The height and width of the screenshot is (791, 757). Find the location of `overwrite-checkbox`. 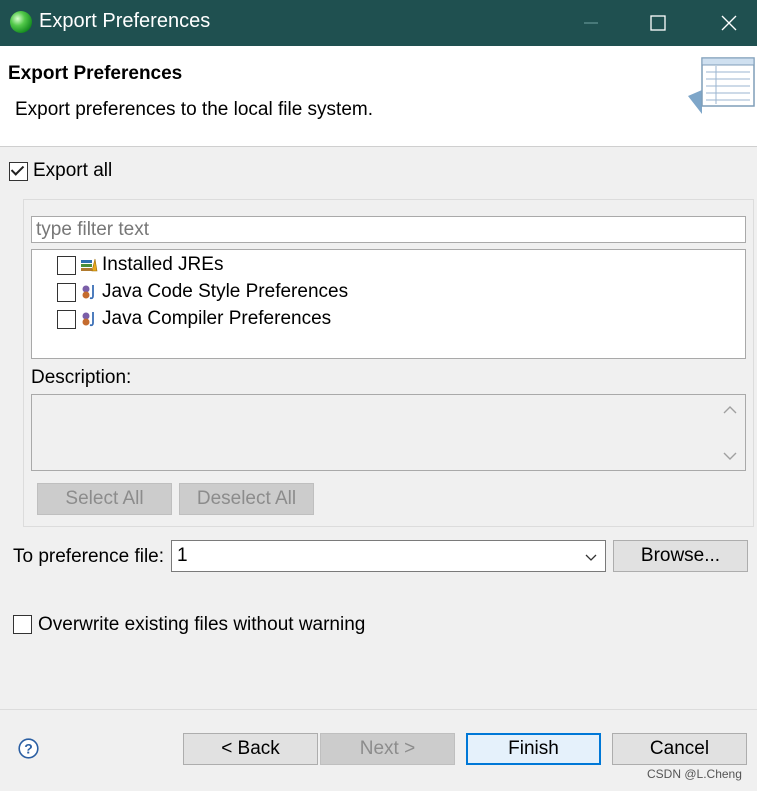

overwrite-checkbox is located at coordinates (22, 624).